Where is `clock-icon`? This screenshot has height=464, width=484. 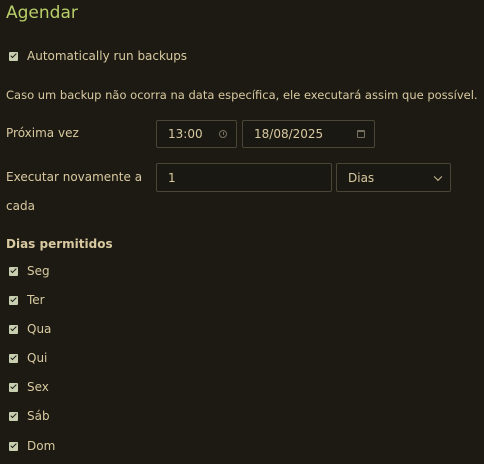
clock-icon is located at coordinates (223, 134).